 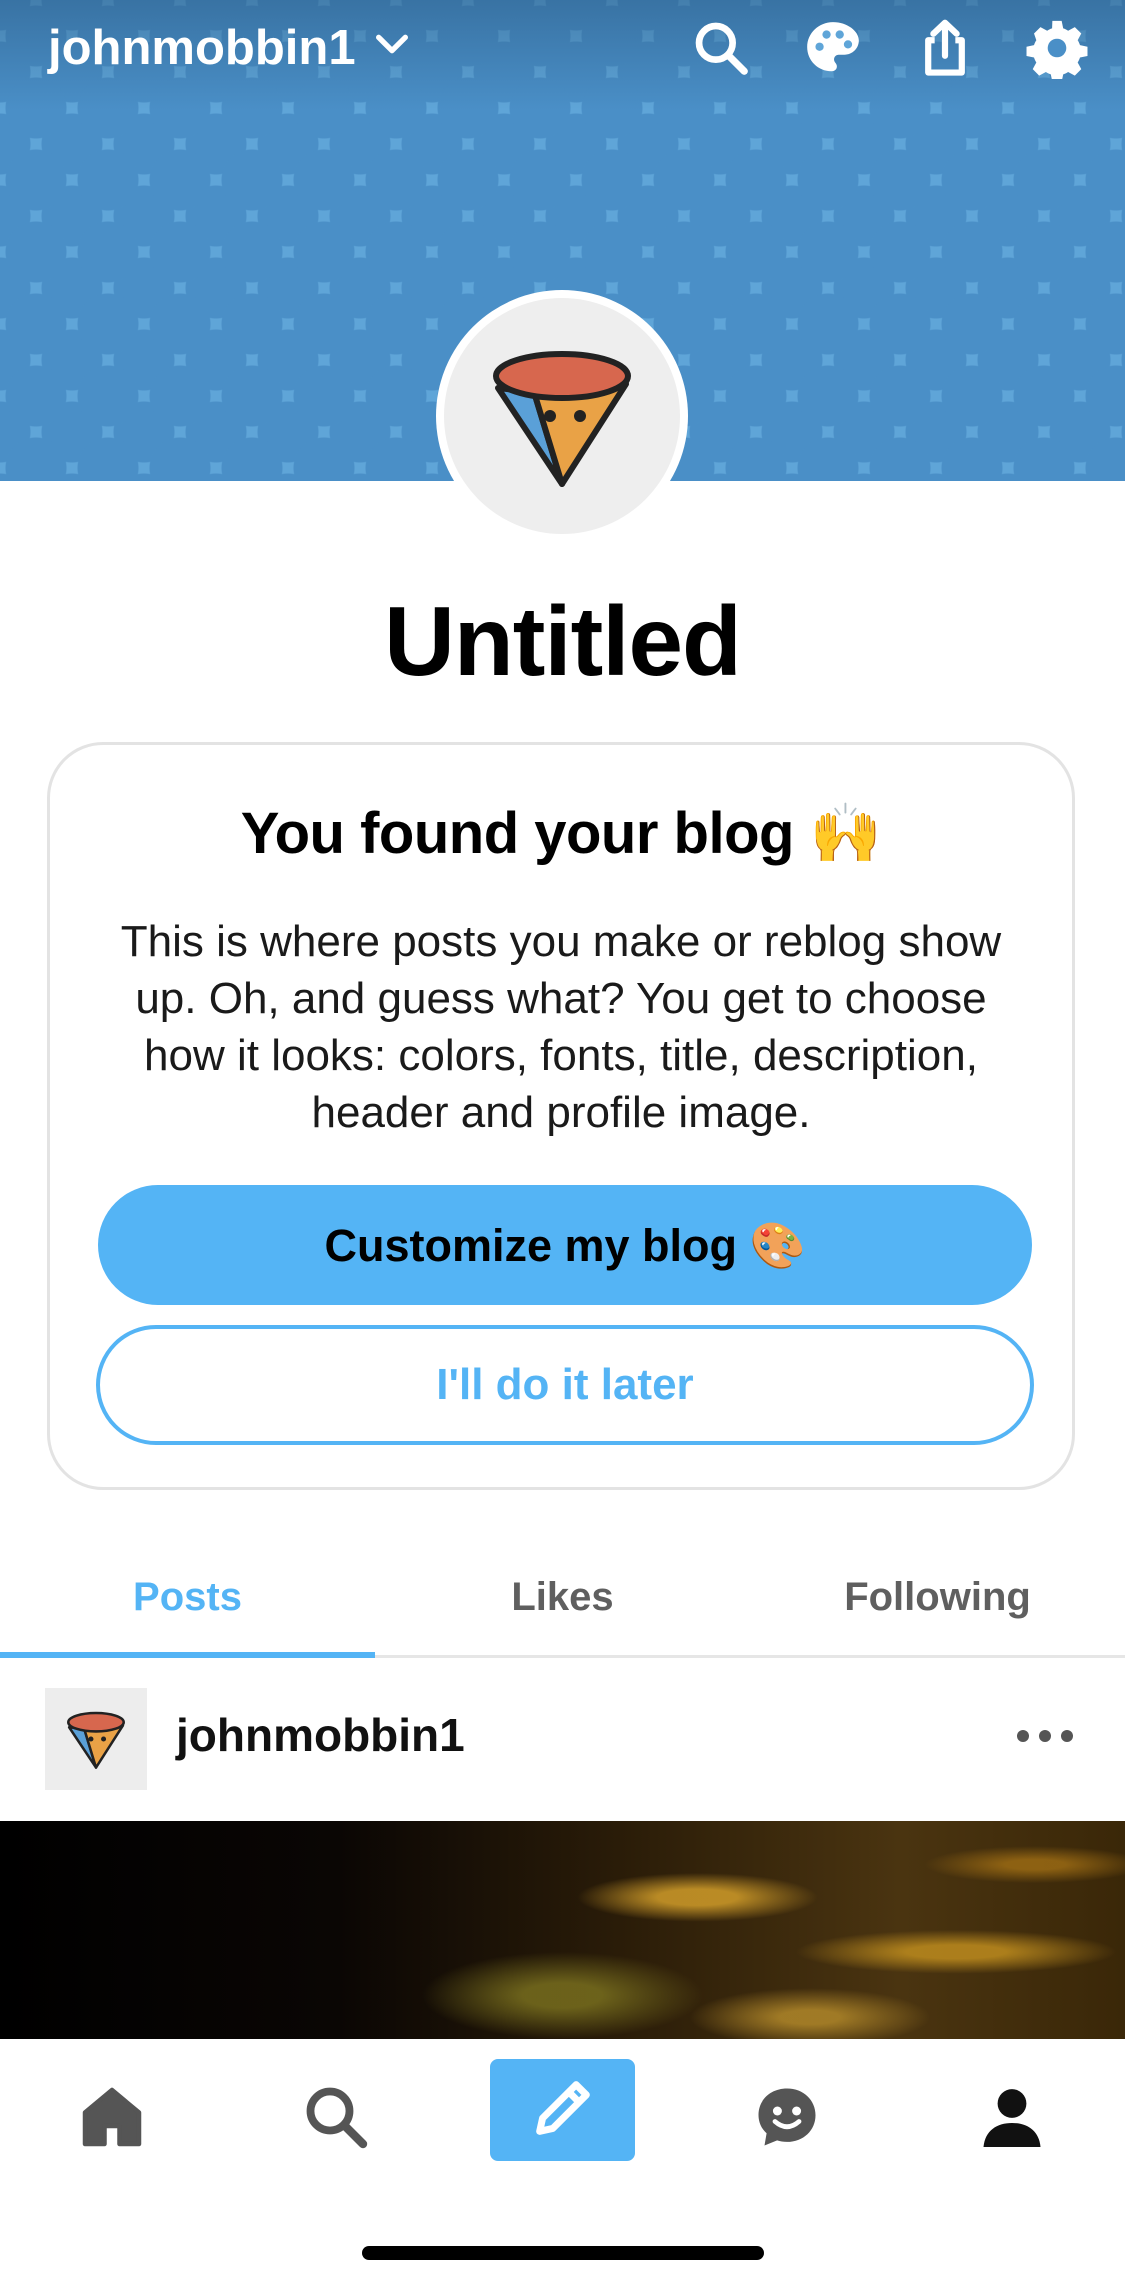 I want to click on blog-title: Untitled, so click(x=562, y=641).